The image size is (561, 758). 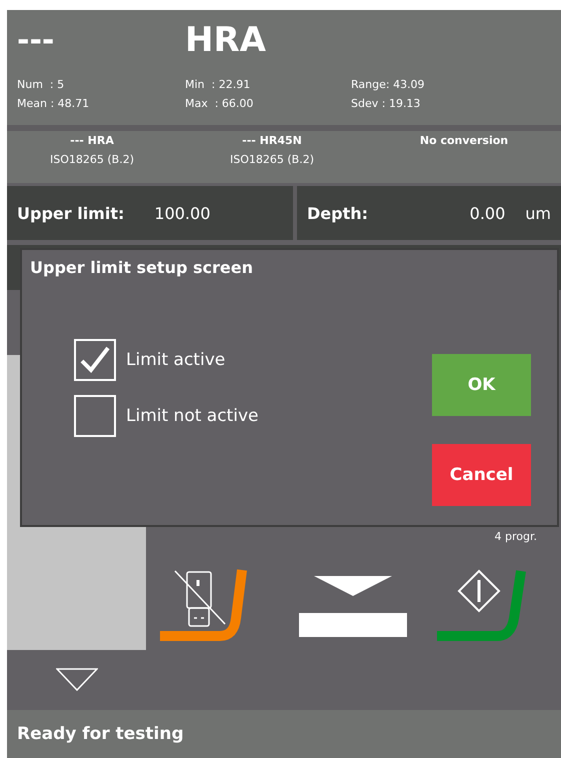 What do you see at coordinates (481, 385) in the screenshot?
I see `ok-button: OK` at bounding box center [481, 385].